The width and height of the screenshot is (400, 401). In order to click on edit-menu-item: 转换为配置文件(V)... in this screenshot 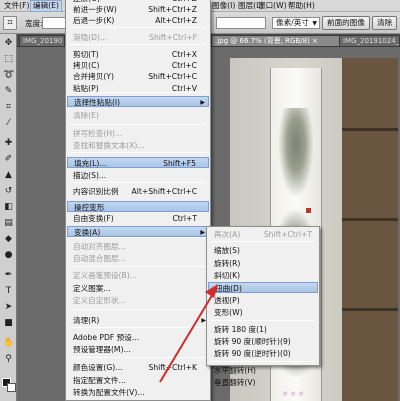, I will do `click(138, 392)`.